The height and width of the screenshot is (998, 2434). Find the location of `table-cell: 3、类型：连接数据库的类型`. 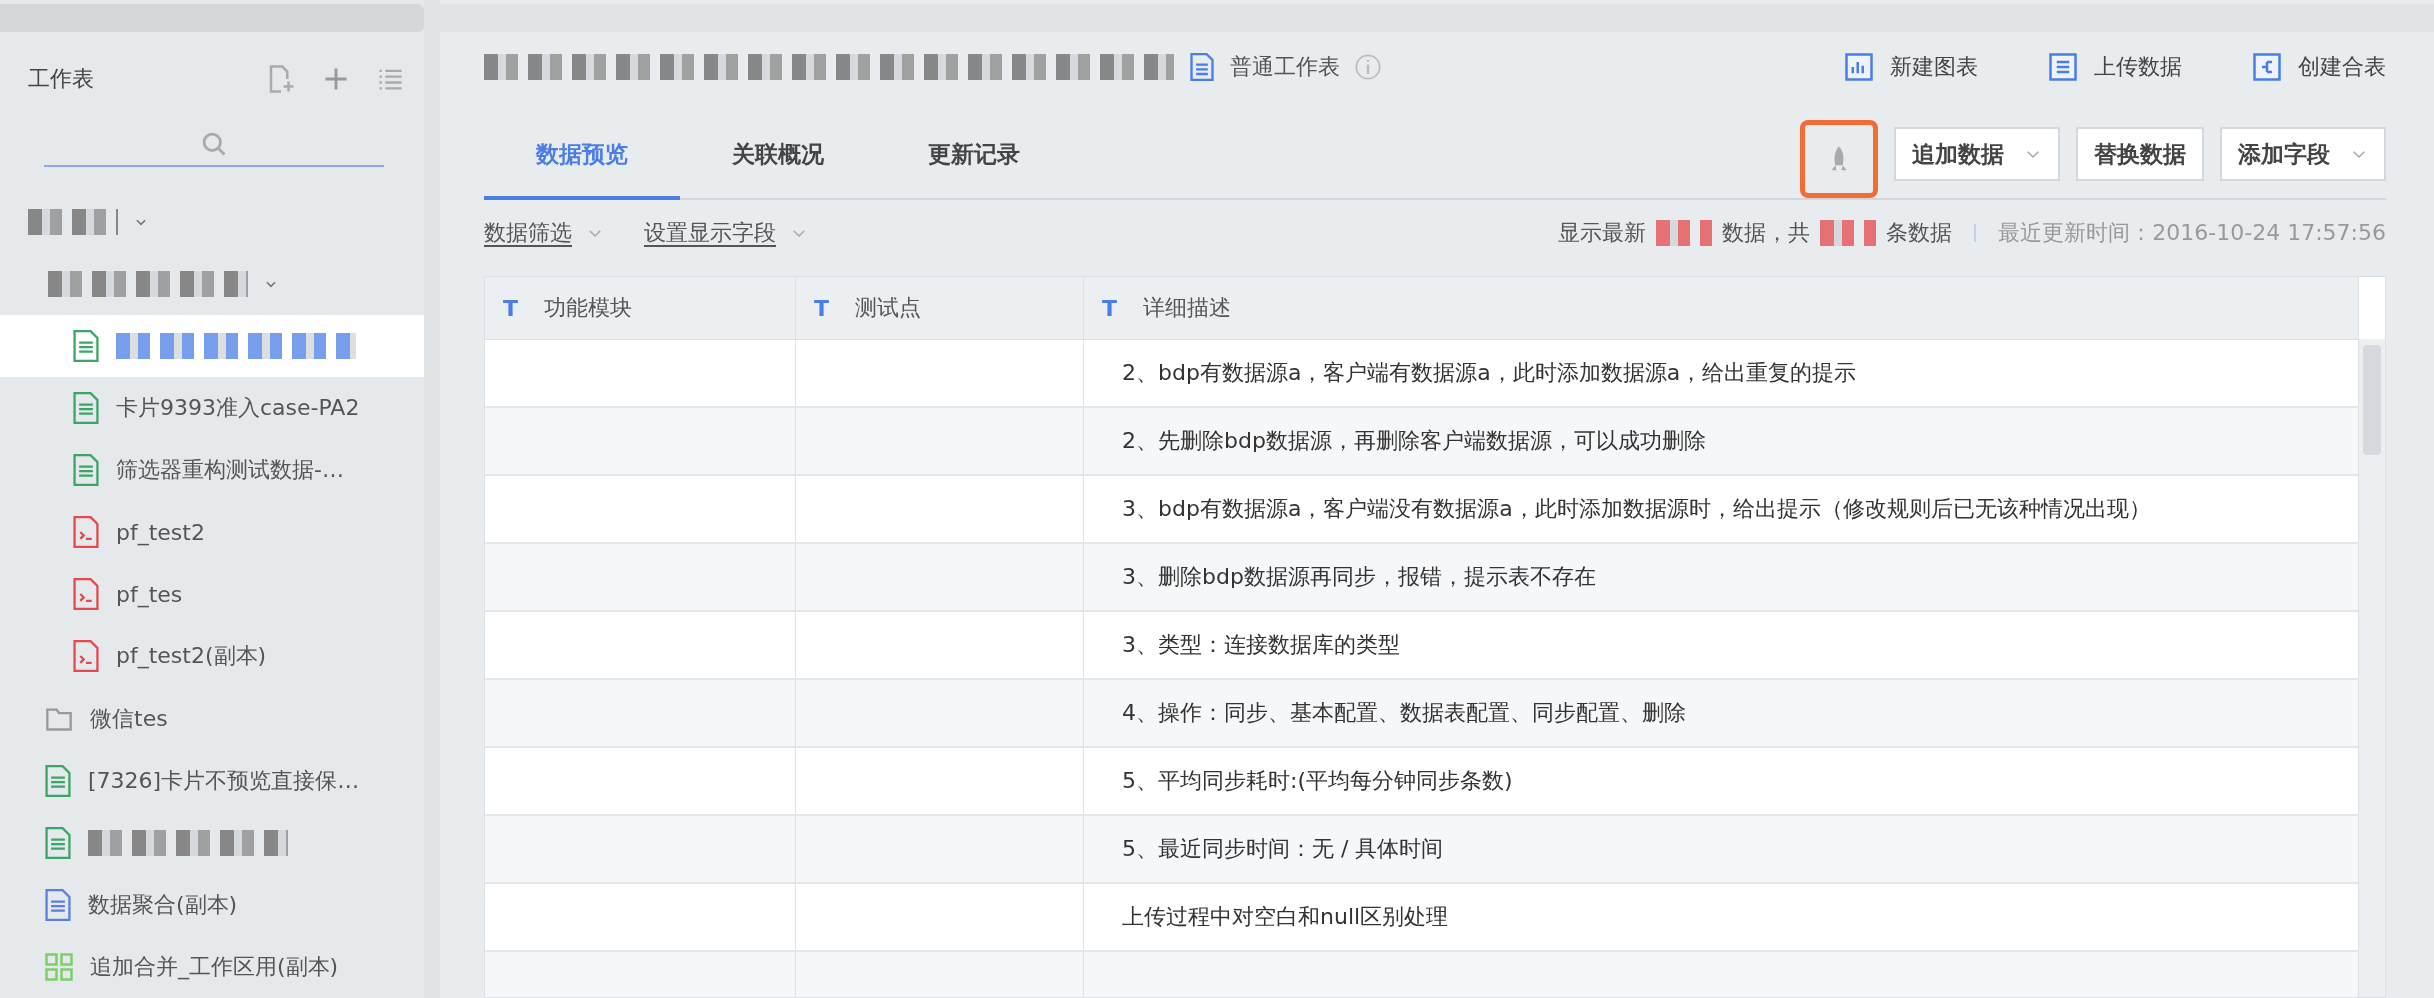

table-cell: 3、类型：连接数据库的类型 is located at coordinates (1721, 646).